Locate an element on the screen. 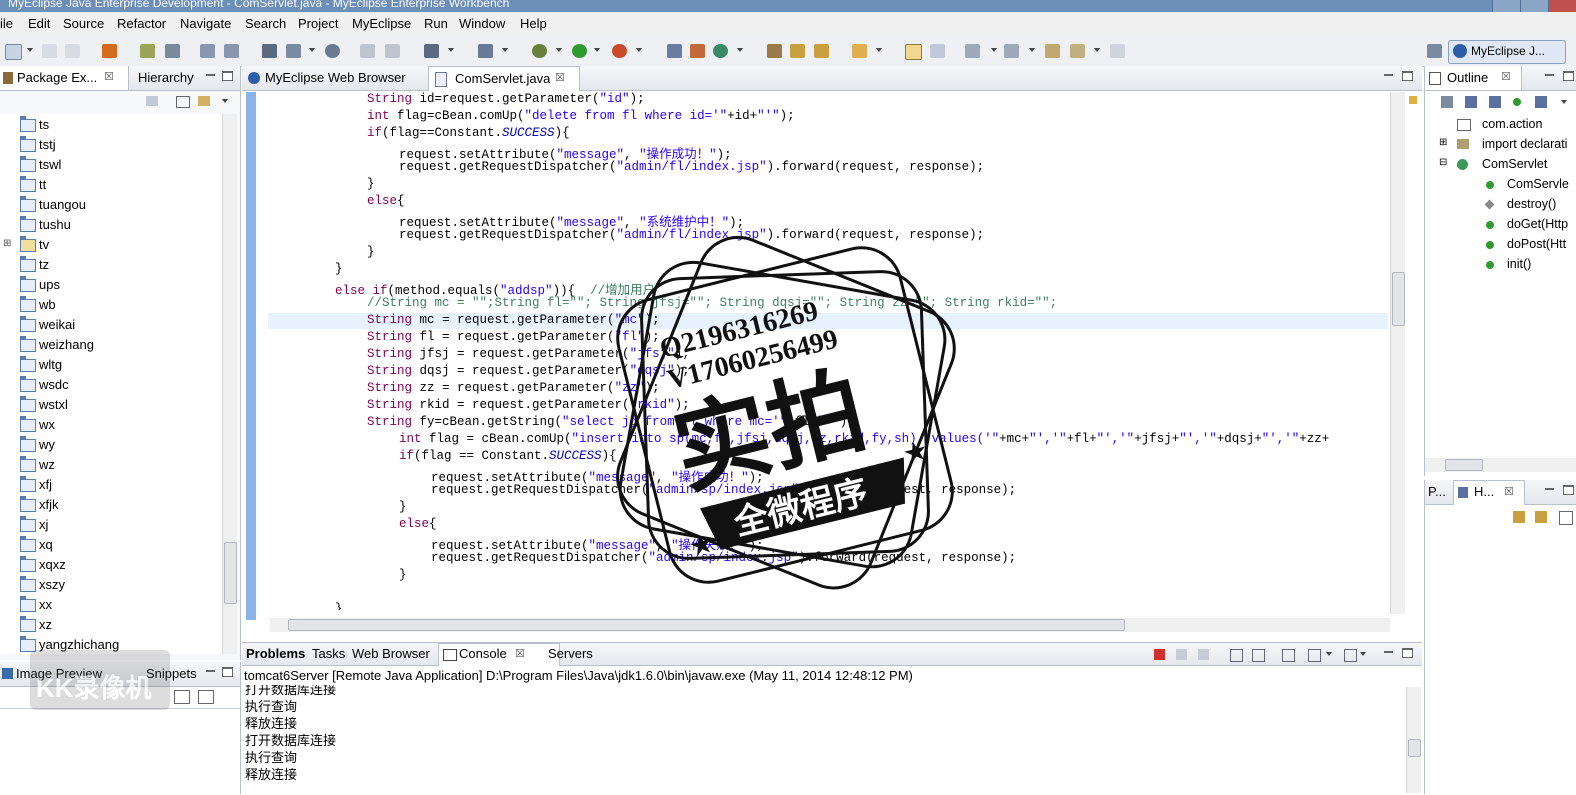 This screenshot has width=1576, height=795. remove-launch-icon is located at coordinates (1181, 654).